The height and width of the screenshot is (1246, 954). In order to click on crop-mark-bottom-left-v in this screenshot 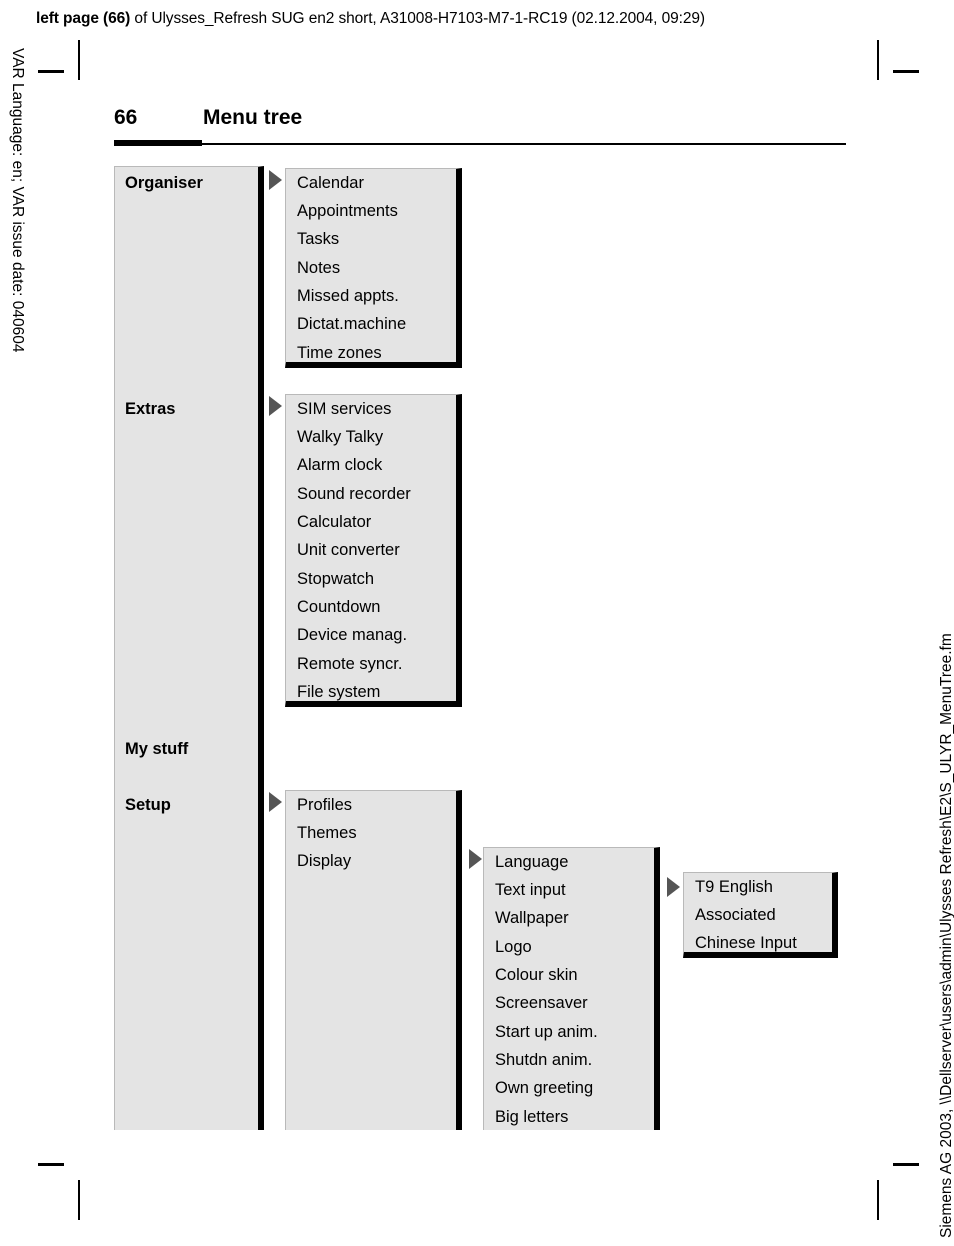, I will do `click(79, 1200)`.